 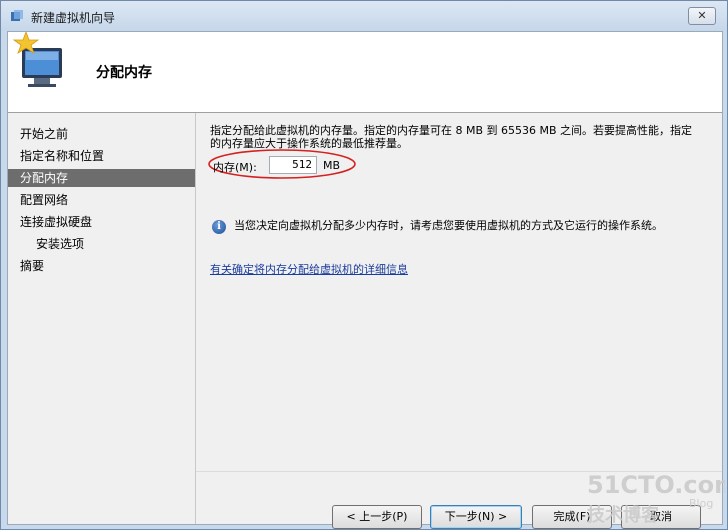 I want to click on nav-item-before-you-begin: 开始之前, so click(x=101, y=134).